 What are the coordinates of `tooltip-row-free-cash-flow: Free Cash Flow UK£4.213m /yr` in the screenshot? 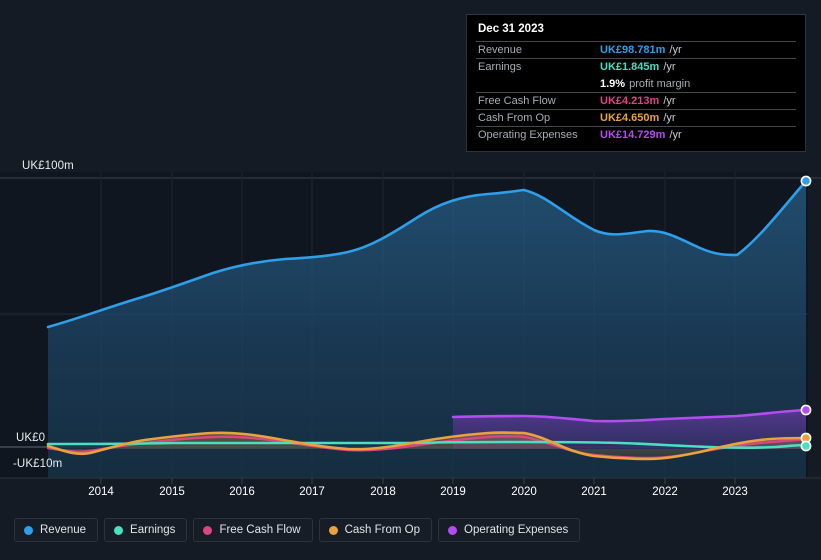 It's located at (636, 100).